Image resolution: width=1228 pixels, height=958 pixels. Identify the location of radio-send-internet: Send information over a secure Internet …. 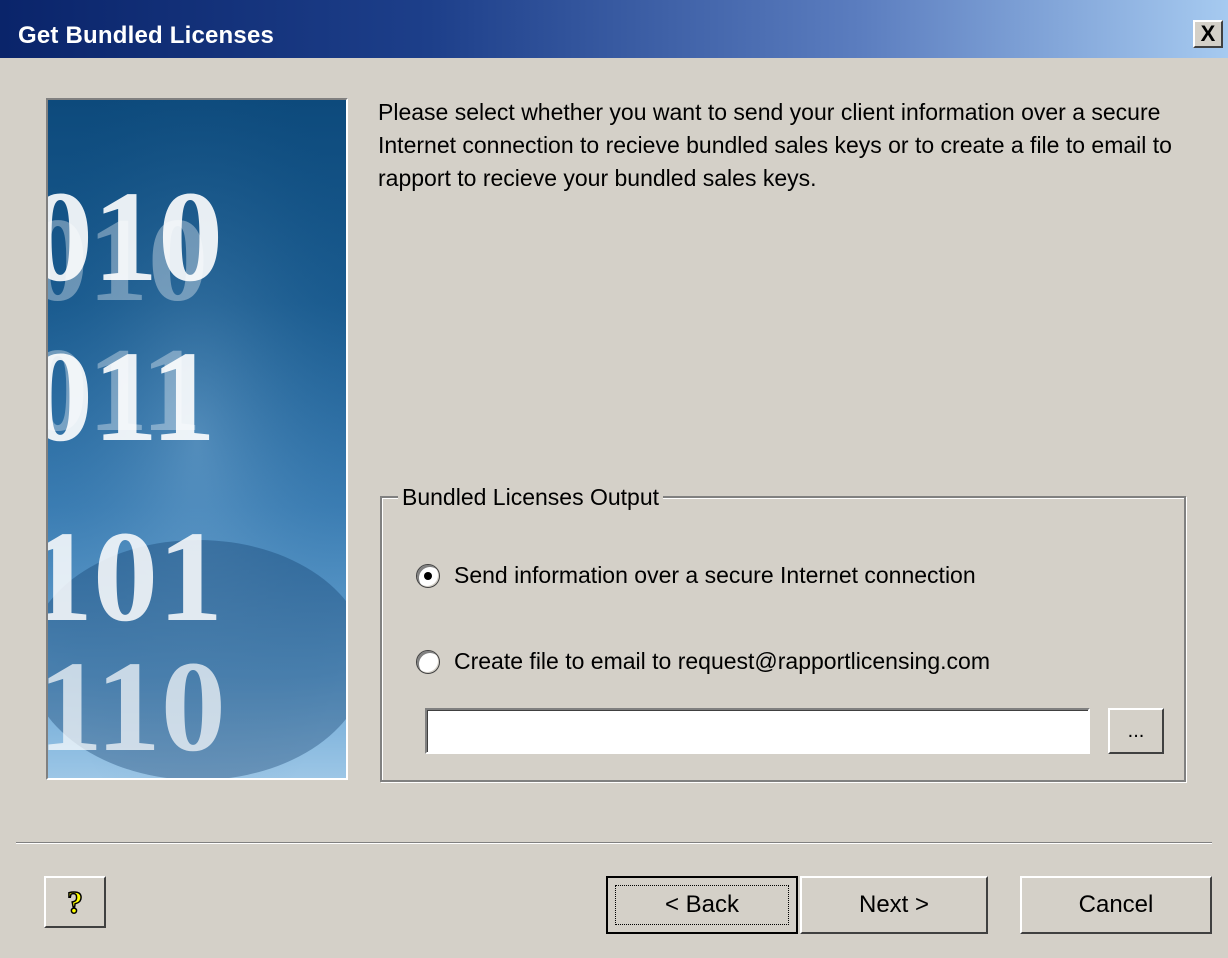
(696, 575).